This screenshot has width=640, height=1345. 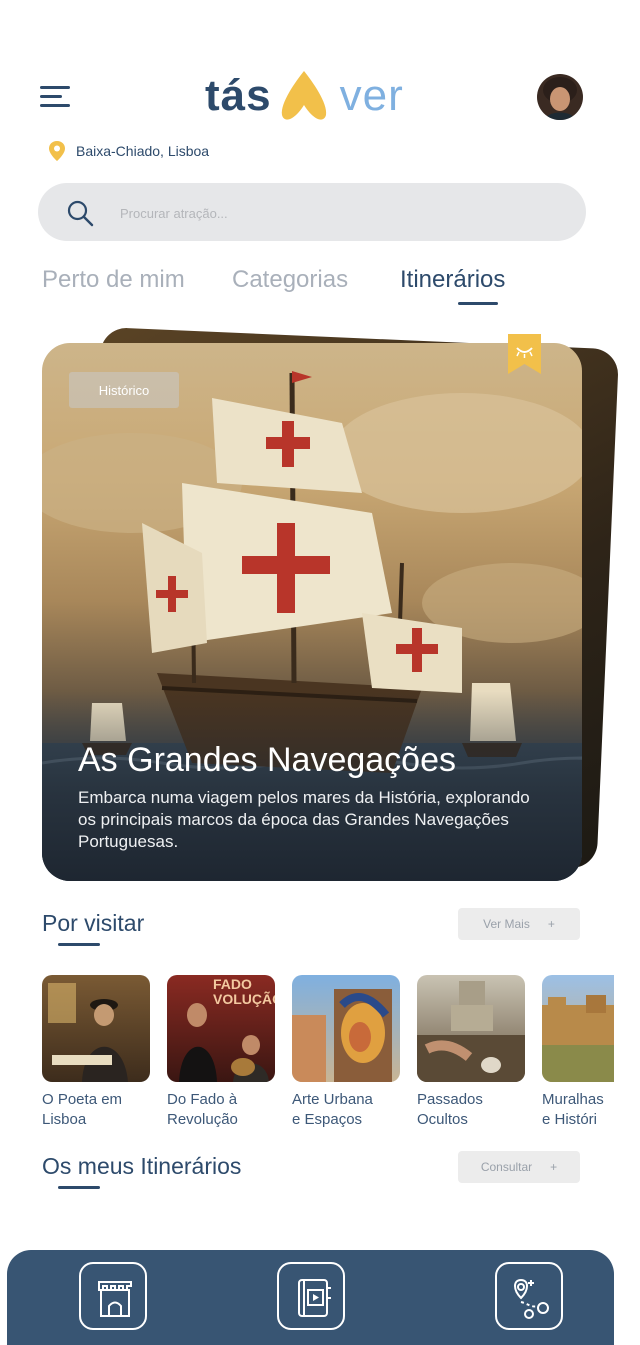 I want to click on app-logo: tás ver, so click(x=304, y=96).